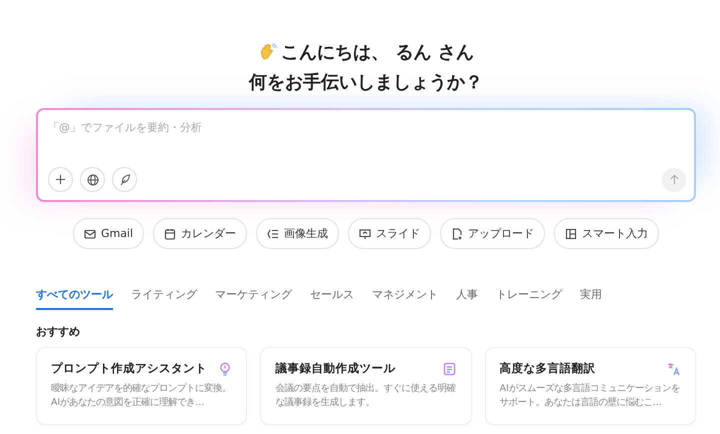 The width and height of the screenshot is (720, 434). What do you see at coordinates (332, 296) in the screenshot?
I see `category-tab: セールス` at bounding box center [332, 296].